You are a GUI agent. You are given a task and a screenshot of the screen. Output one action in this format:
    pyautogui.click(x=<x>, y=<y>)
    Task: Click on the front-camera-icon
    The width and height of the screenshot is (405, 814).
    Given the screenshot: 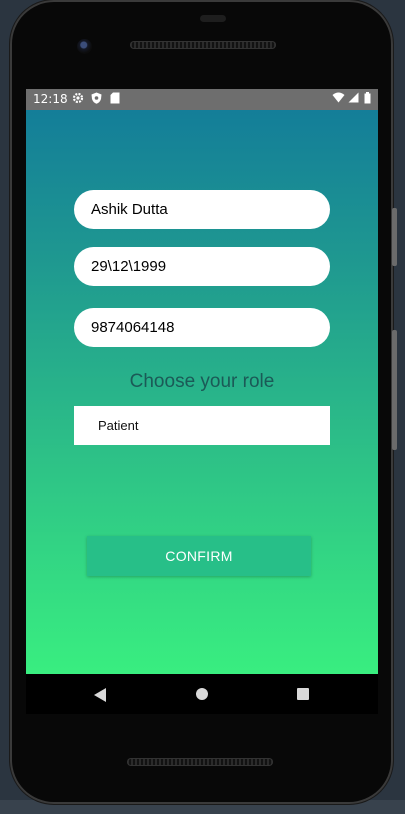 What is the action you would take?
    pyautogui.click(x=84, y=46)
    